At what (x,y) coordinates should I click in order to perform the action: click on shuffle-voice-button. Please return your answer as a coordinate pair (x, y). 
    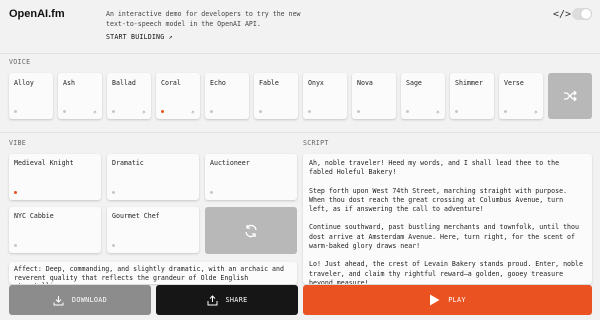
    Looking at the image, I should click on (570, 96).